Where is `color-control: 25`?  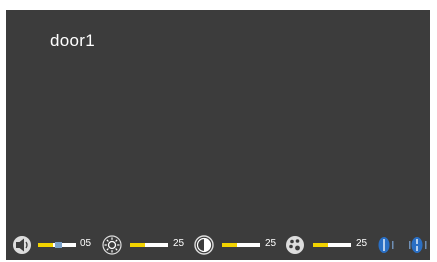
color-control: 25 is located at coordinates (330, 245).